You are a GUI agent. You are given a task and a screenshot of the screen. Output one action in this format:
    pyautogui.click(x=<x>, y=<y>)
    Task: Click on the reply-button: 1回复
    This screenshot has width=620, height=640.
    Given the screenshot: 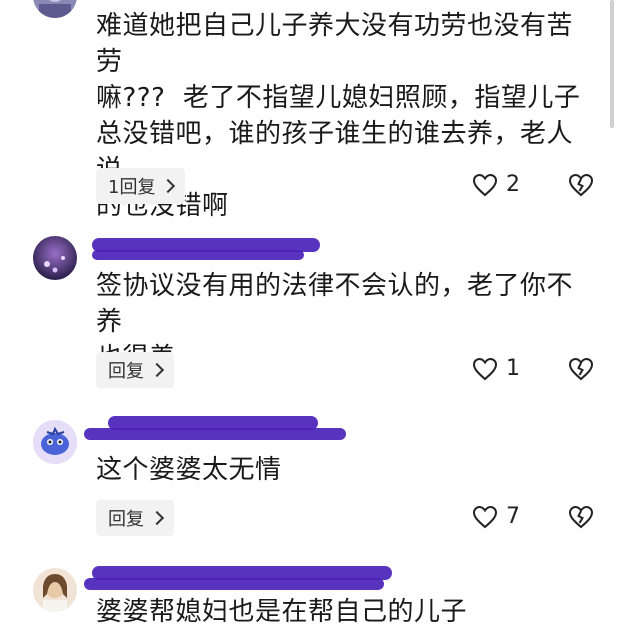 What is the action you would take?
    pyautogui.click(x=141, y=186)
    